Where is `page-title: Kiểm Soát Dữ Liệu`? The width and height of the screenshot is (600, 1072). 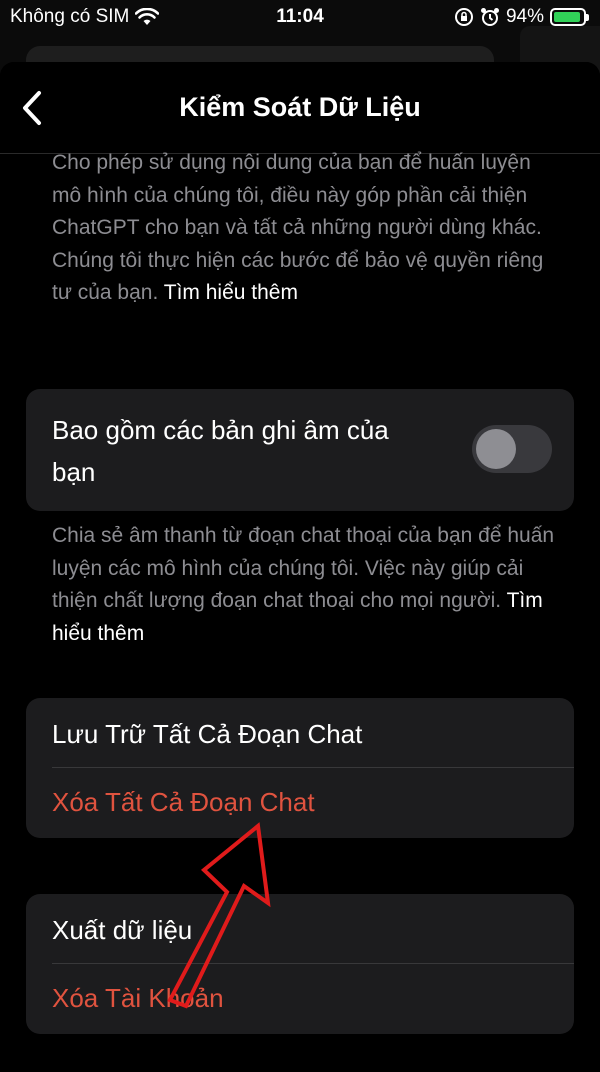
page-title: Kiểm Soát Dữ Liệu is located at coordinates (300, 107).